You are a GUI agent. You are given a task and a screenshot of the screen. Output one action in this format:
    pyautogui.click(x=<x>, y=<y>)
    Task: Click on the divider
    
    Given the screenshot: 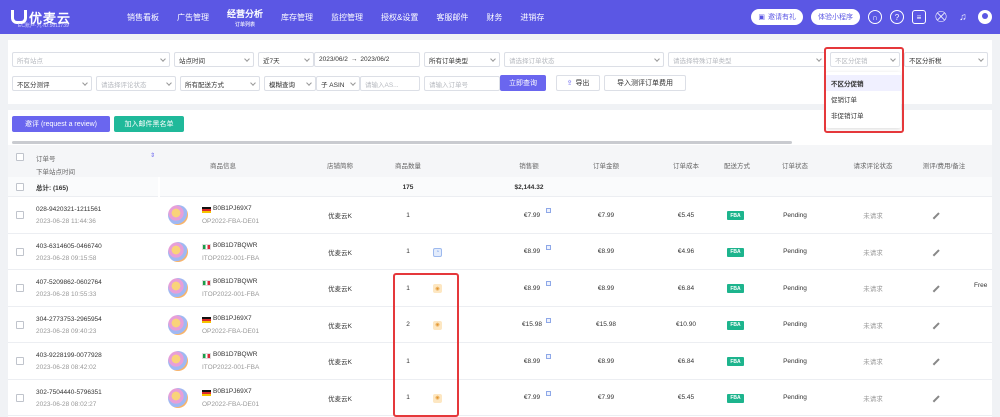 What is the action you would take?
    pyautogui.click(x=159, y=187)
    